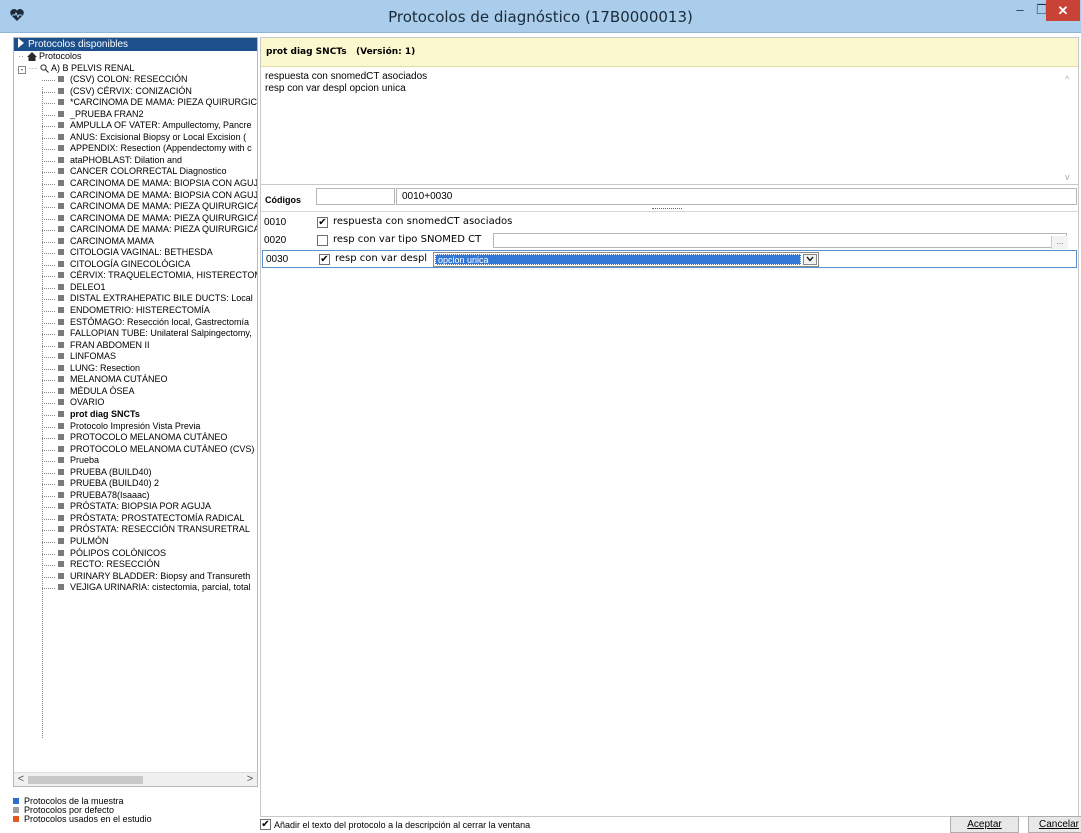 This screenshot has height=833, width=1081. What do you see at coordinates (85, 780) in the screenshot?
I see `scrollbar-thumb` at bounding box center [85, 780].